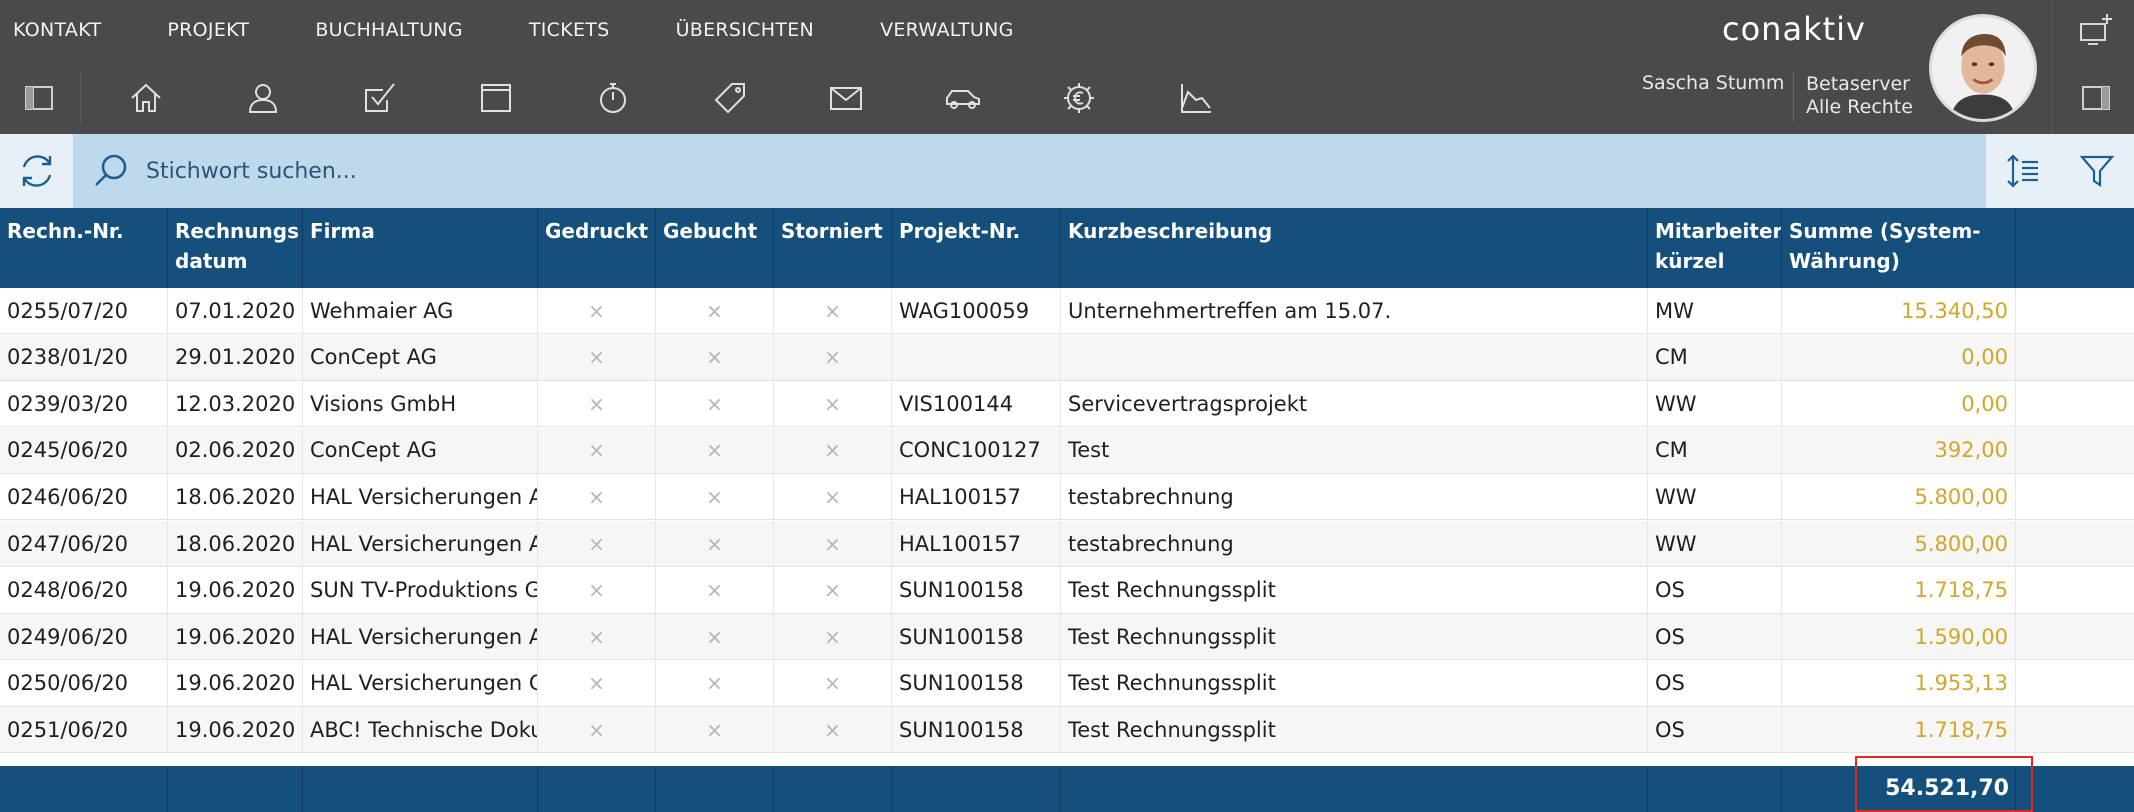 This screenshot has width=2134, height=812. What do you see at coordinates (379, 98) in the screenshot?
I see `checkbox-icon` at bounding box center [379, 98].